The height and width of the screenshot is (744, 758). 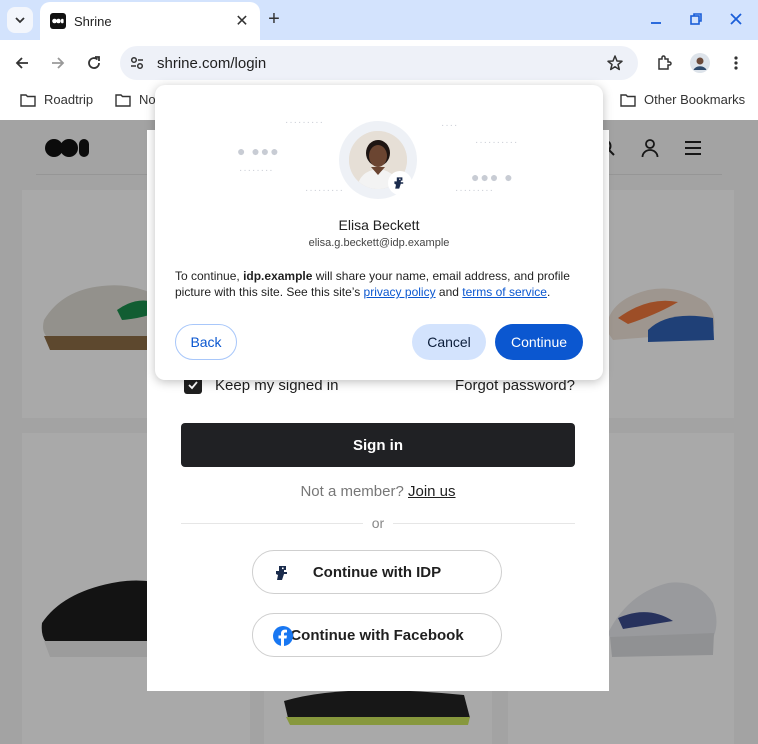 I want to click on more-menu-icon, so click(x=736, y=63).